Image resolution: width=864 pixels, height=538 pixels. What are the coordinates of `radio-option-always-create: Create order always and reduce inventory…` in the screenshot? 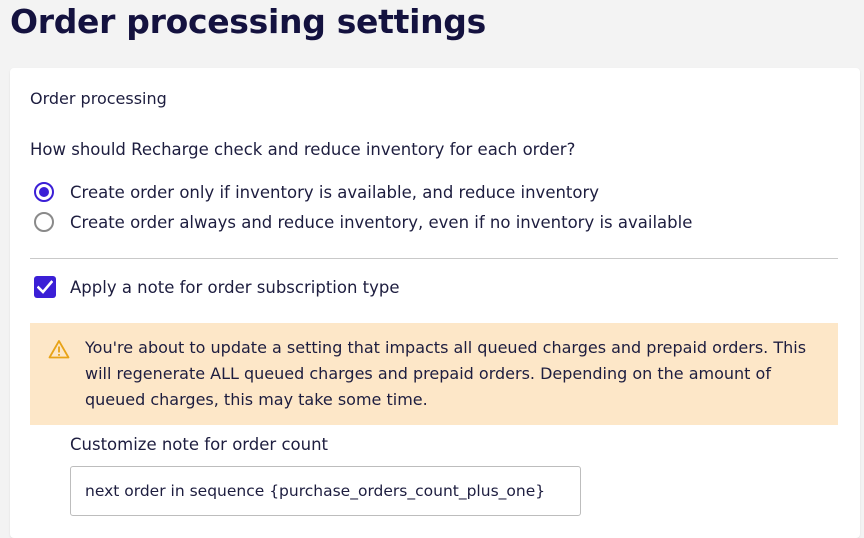 It's located at (363, 222).